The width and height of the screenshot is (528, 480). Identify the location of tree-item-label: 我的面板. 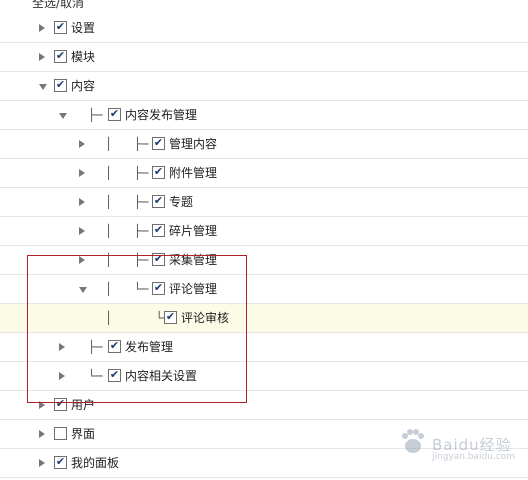
(95, 463).